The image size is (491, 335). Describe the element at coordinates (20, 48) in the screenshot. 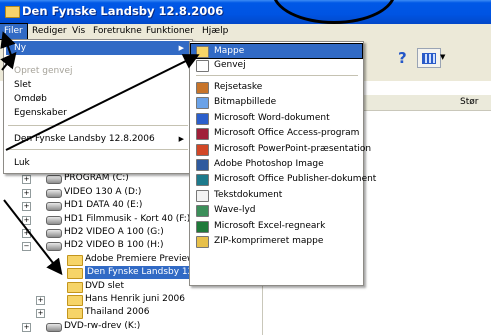

I see `menu-item-label: Ny` at that location.